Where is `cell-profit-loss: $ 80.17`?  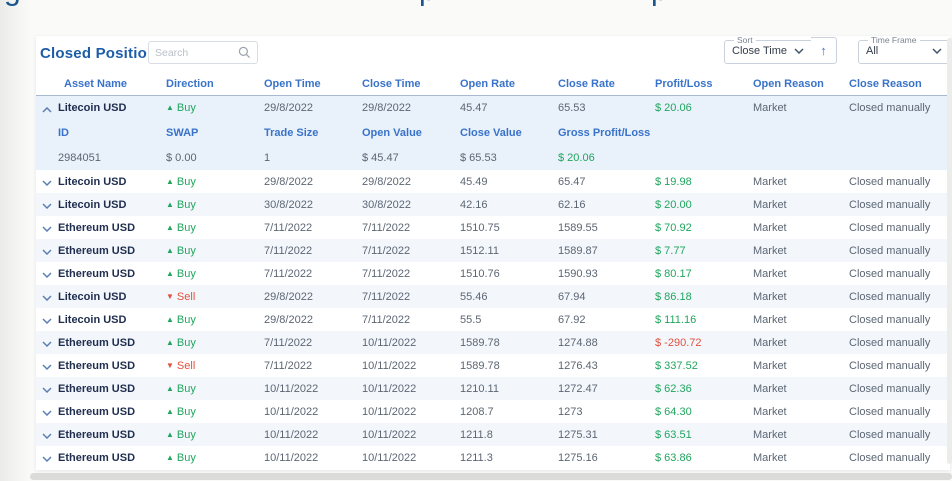
cell-profit-loss: $ 80.17 is located at coordinates (673, 273).